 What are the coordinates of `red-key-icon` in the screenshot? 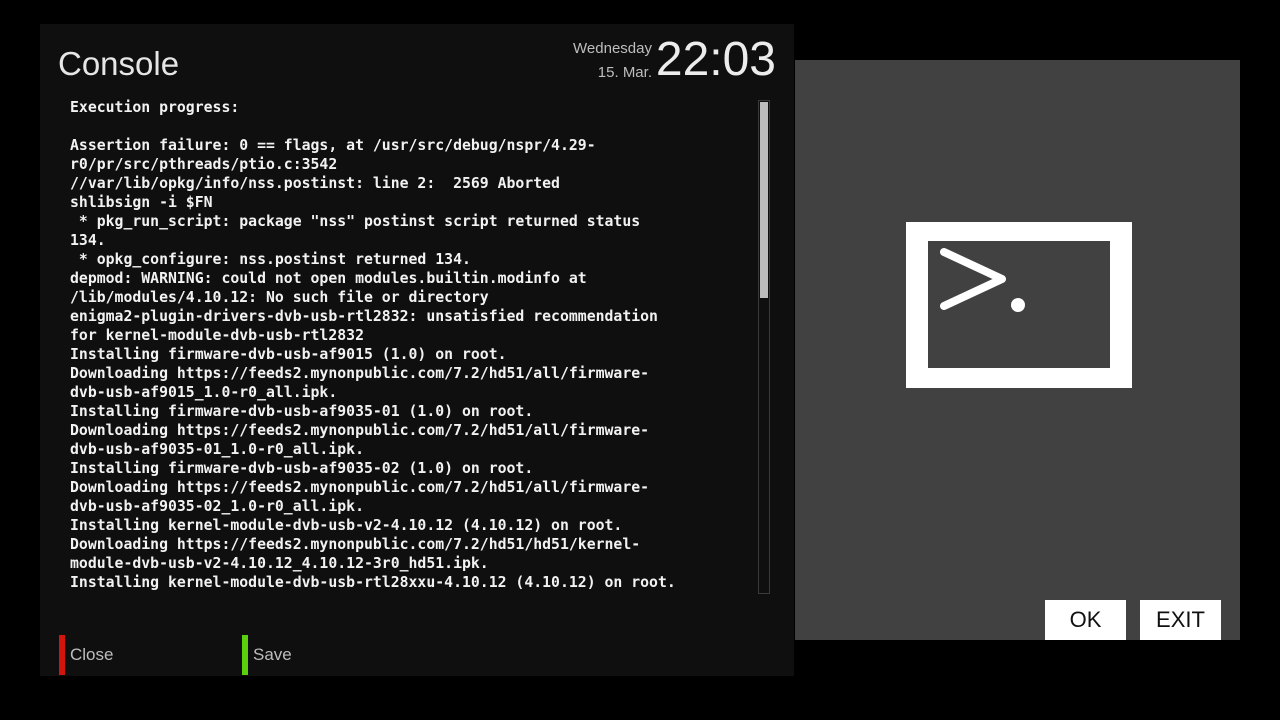 It's located at (62, 655).